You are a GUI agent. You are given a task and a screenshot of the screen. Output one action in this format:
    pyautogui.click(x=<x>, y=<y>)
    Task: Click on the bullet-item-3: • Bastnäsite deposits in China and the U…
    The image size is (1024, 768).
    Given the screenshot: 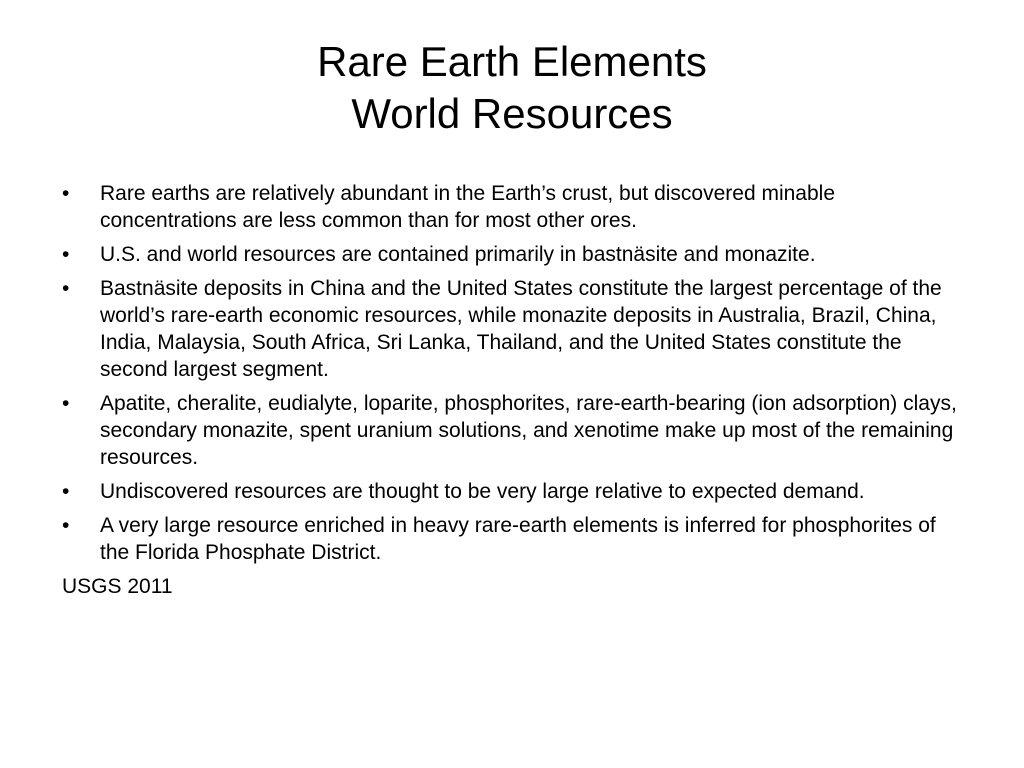 What is the action you would take?
    pyautogui.click(x=512, y=329)
    